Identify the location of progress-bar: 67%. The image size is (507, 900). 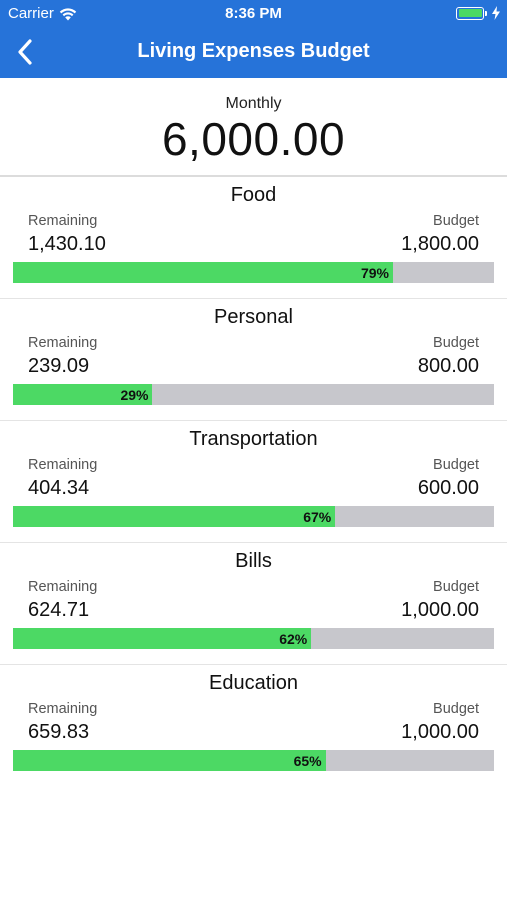
(253, 516).